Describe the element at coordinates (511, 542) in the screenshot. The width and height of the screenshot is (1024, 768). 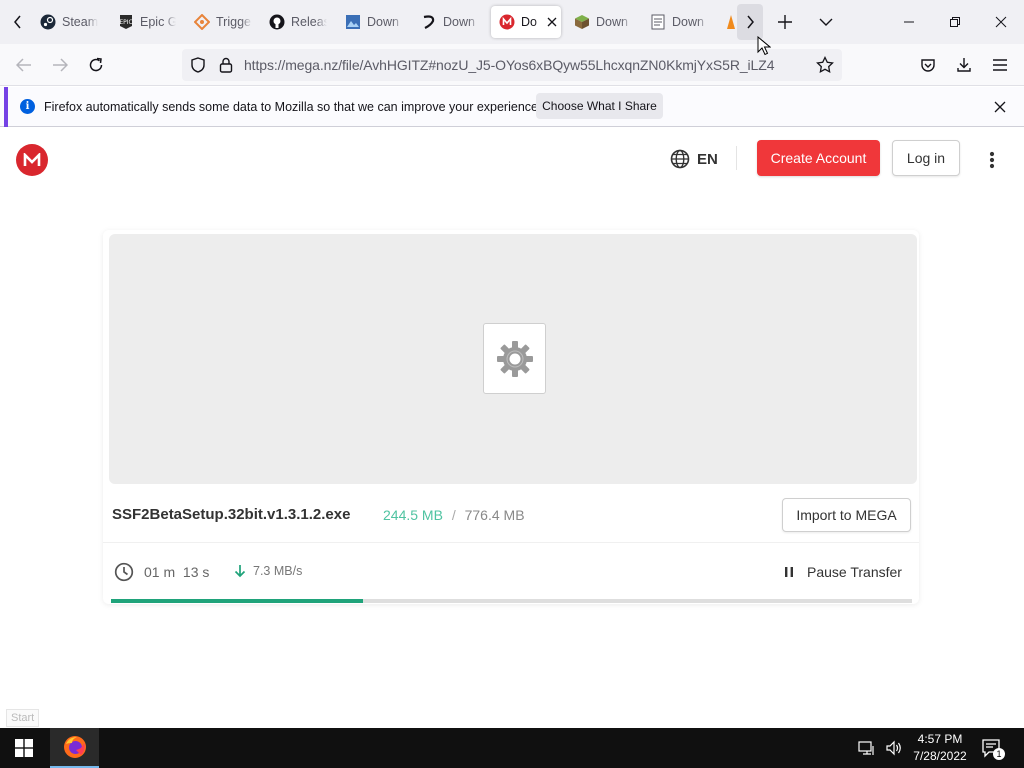
I see `card-divider` at that location.